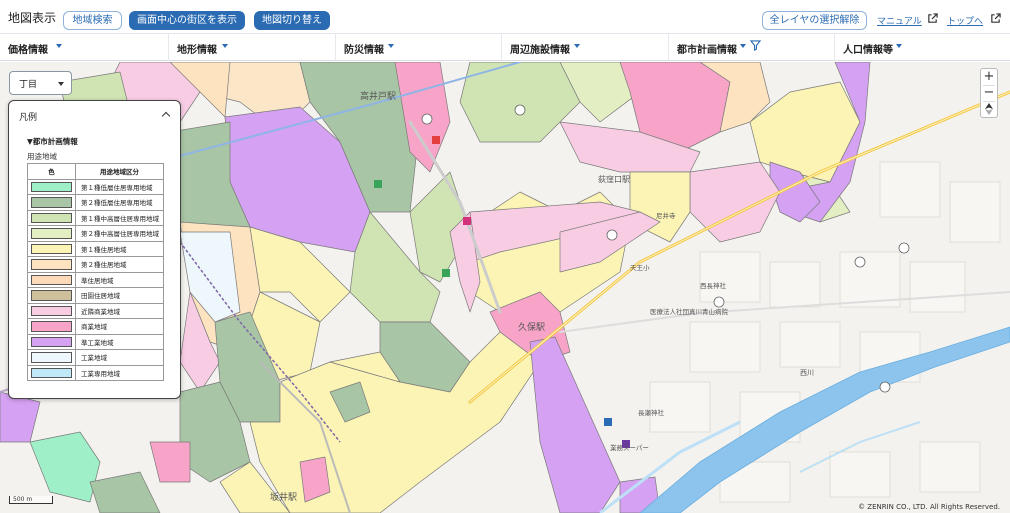  Describe the element at coordinates (929, 507) in the screenshot. I see `copyright-text: © ZENRIN CO., LTD. All Rights Reserved.` at that location.